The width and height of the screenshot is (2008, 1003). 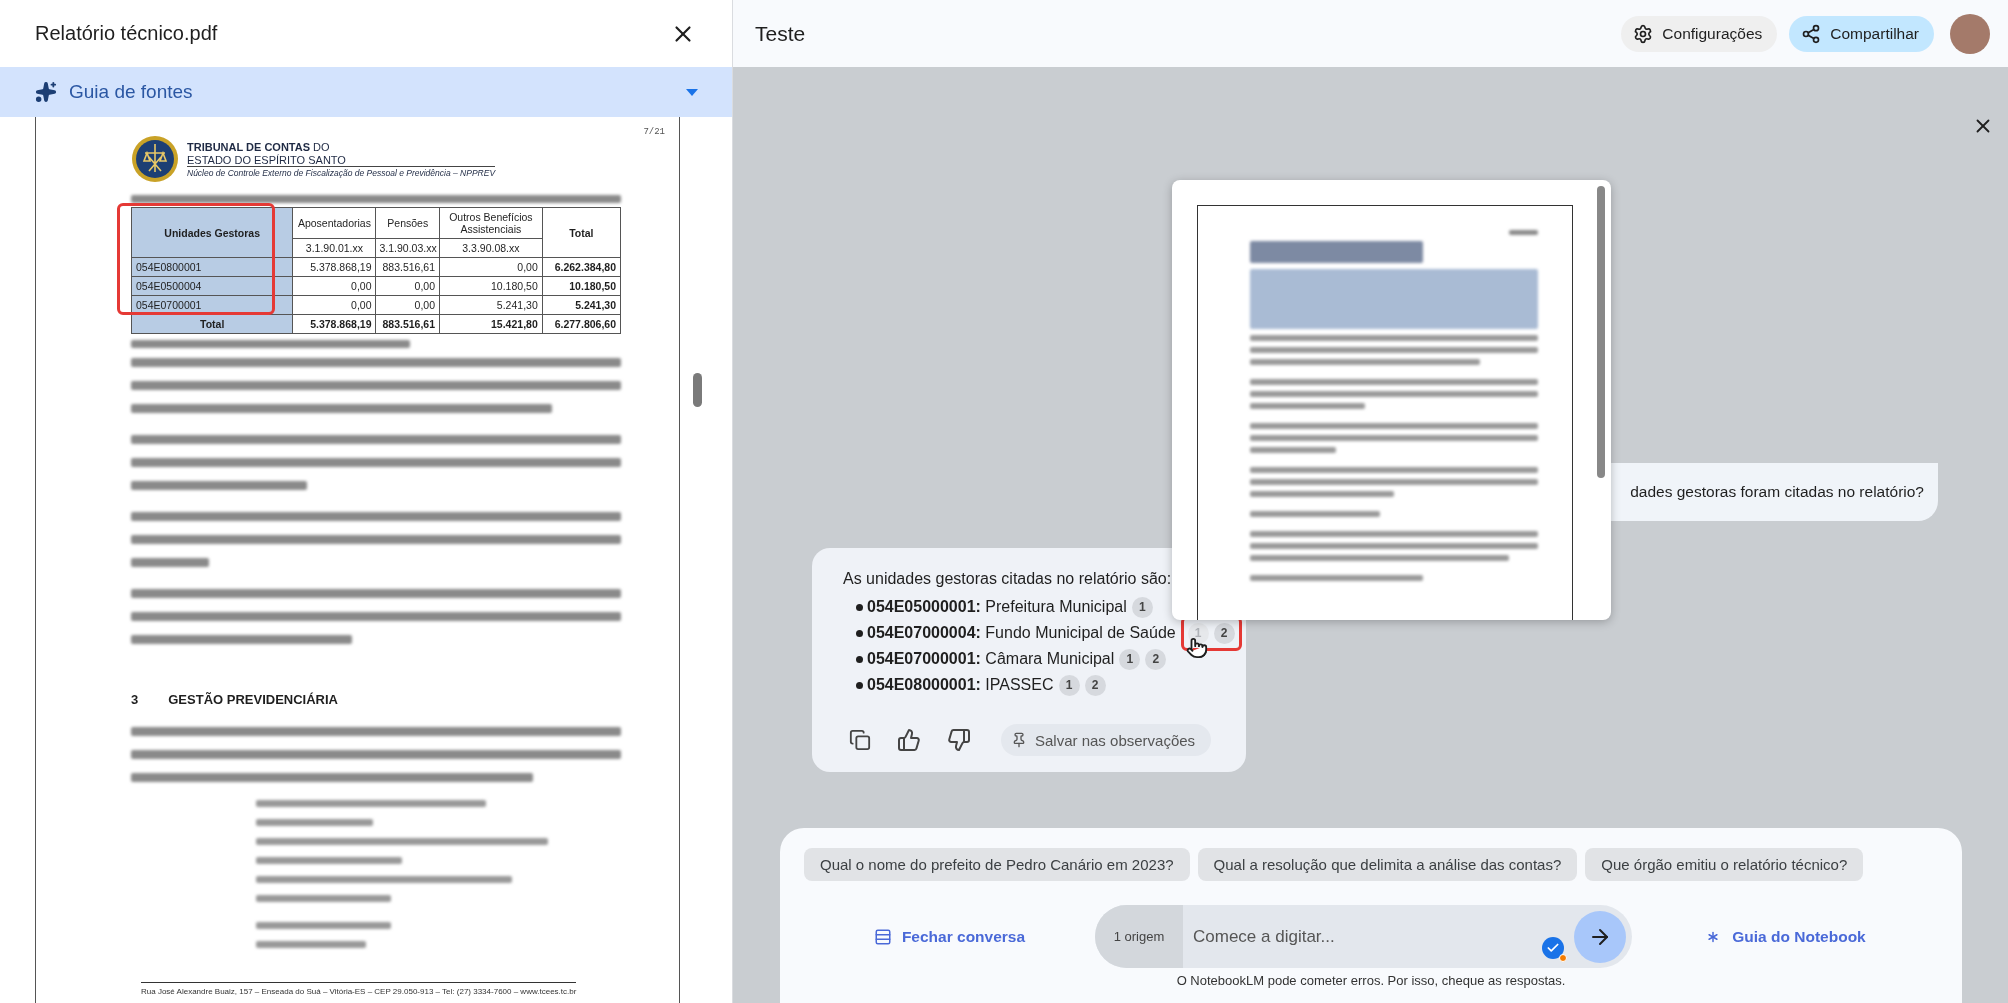 What do you see at coordinates (135, 699) in the screenshot?
I see `section-number: 3` at bounding box center [135, 699].